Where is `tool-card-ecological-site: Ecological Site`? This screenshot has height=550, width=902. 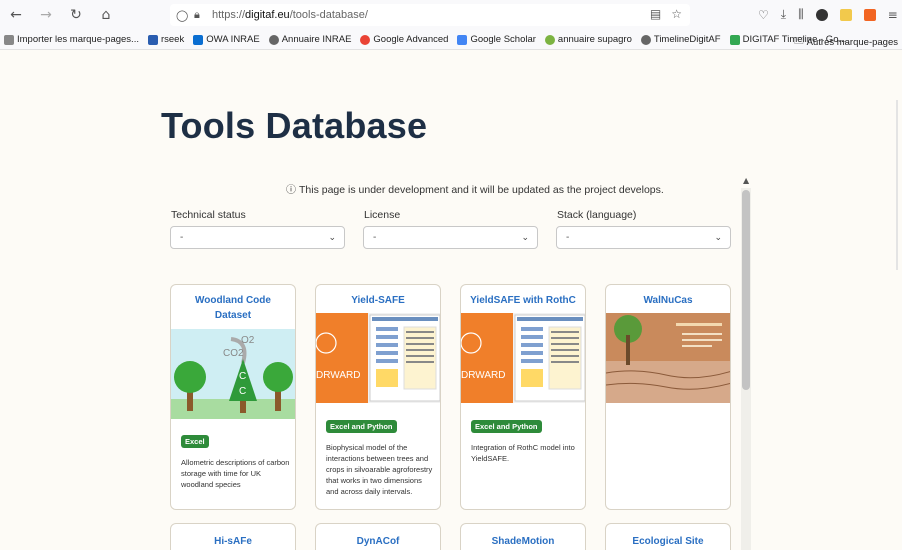 tool-card-ecological-site: Ecological Site is located at coordinates (668, 536).